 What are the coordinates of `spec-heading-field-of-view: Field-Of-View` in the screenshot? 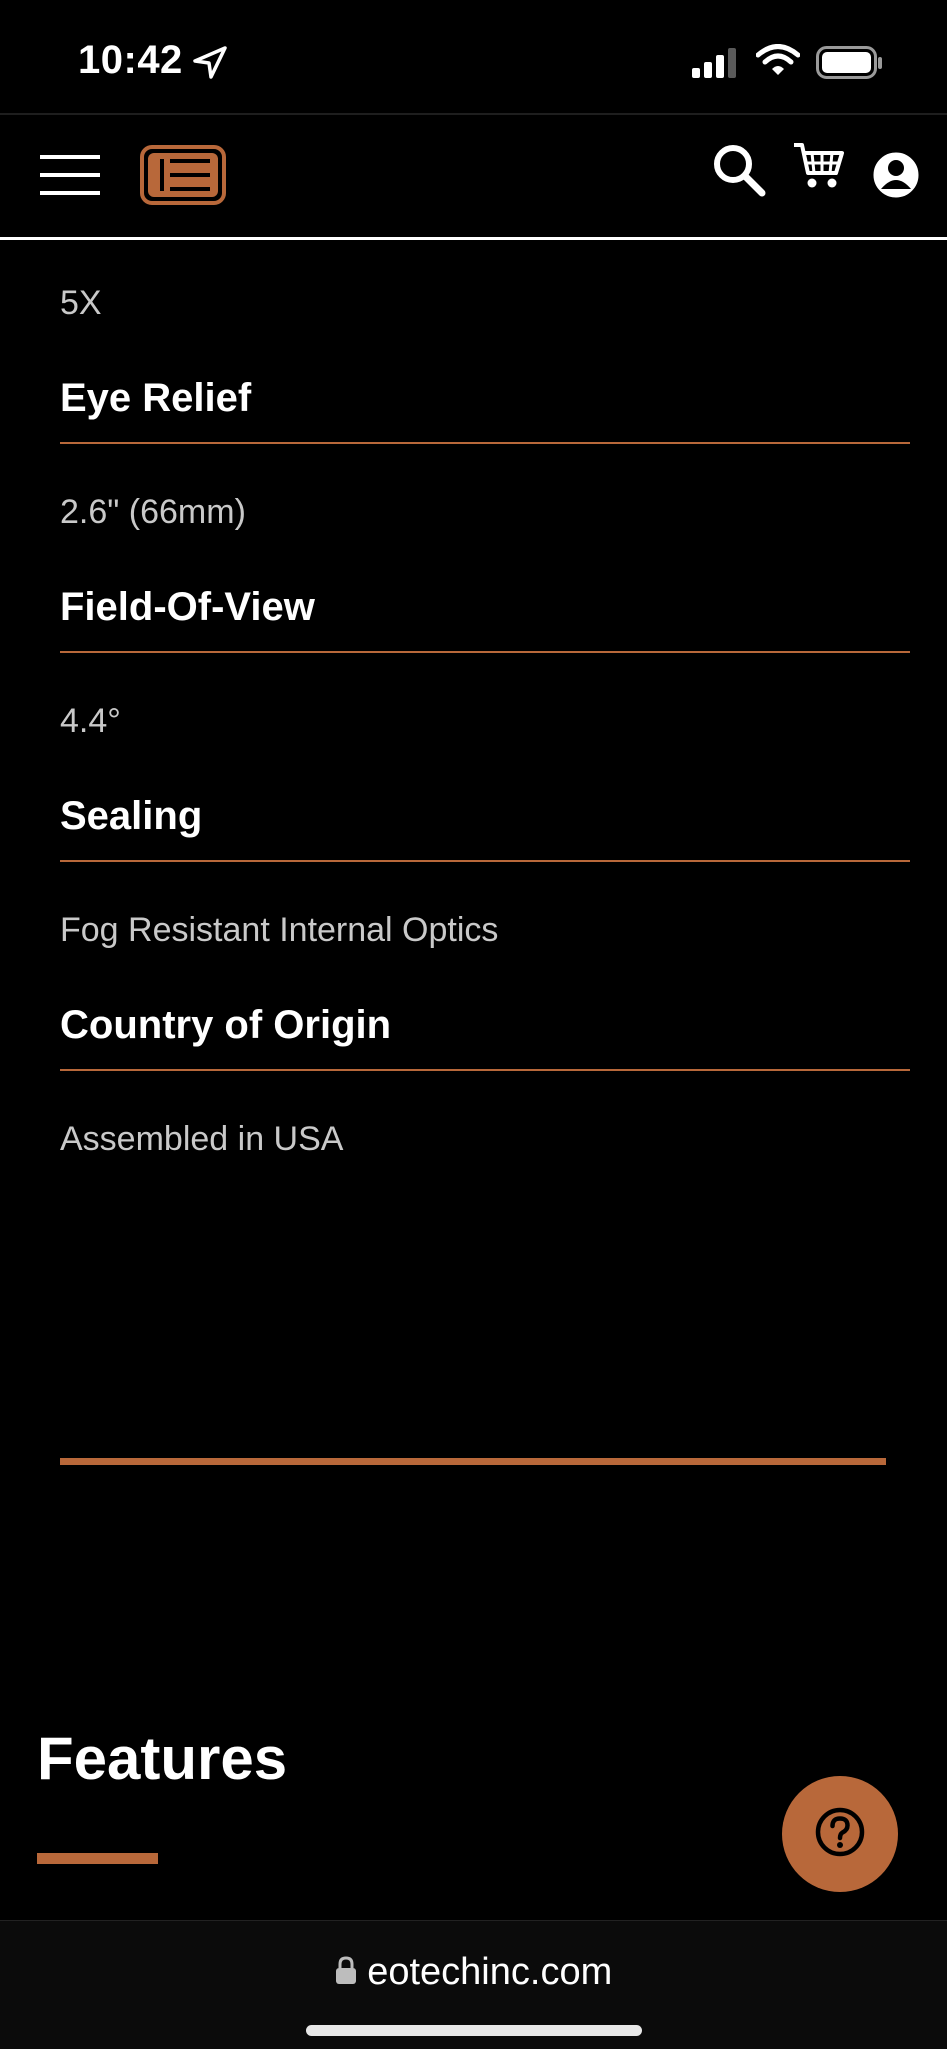 It's located at (187, 607).